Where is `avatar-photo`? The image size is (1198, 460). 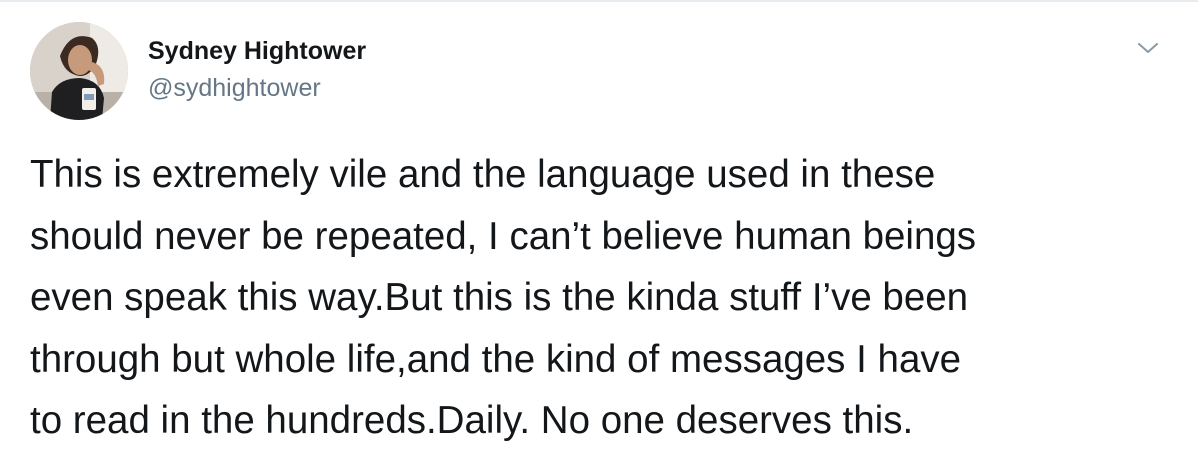
avatar-photo is located at coordinates (79, 71).